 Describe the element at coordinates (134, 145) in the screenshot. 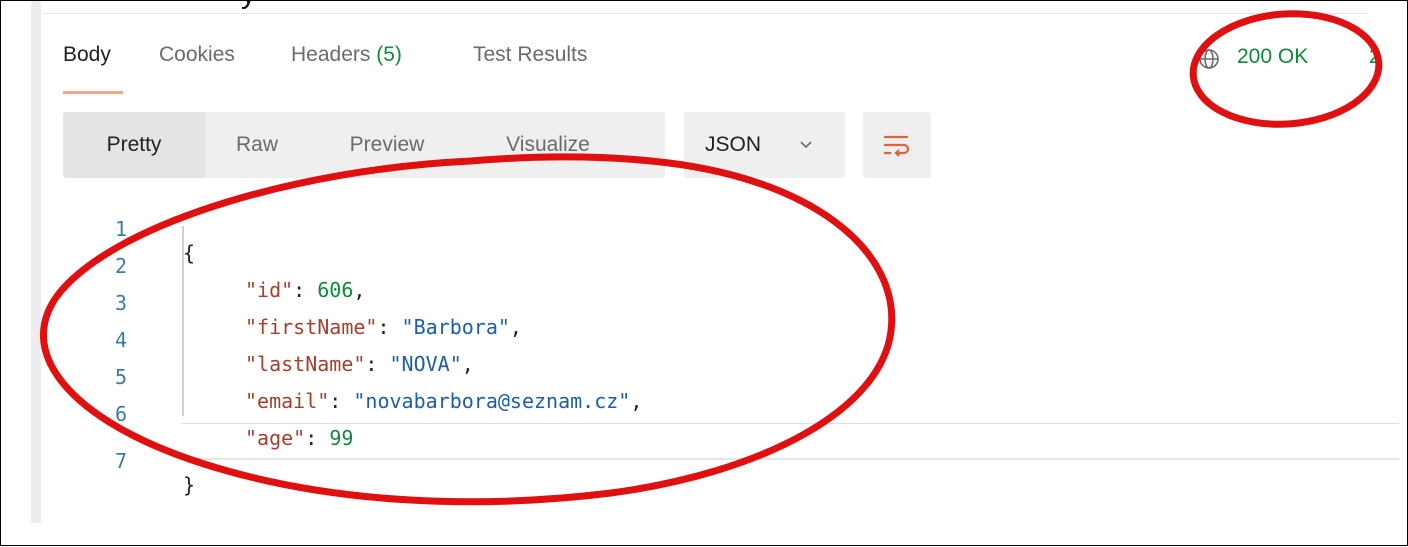

I see `view-mode-pretty: Pretty` at that location.